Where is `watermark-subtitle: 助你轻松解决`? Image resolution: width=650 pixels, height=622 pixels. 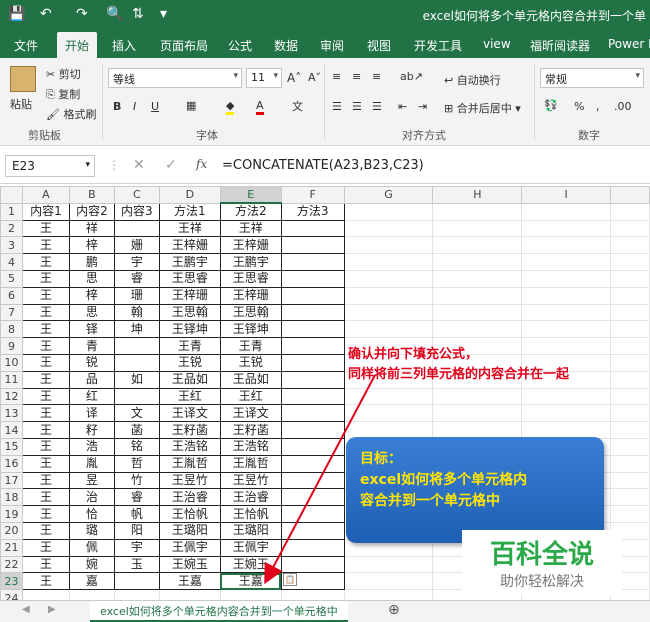
watermark-subtitle: 助你轻松解决 is located at coordinates (542, 582).